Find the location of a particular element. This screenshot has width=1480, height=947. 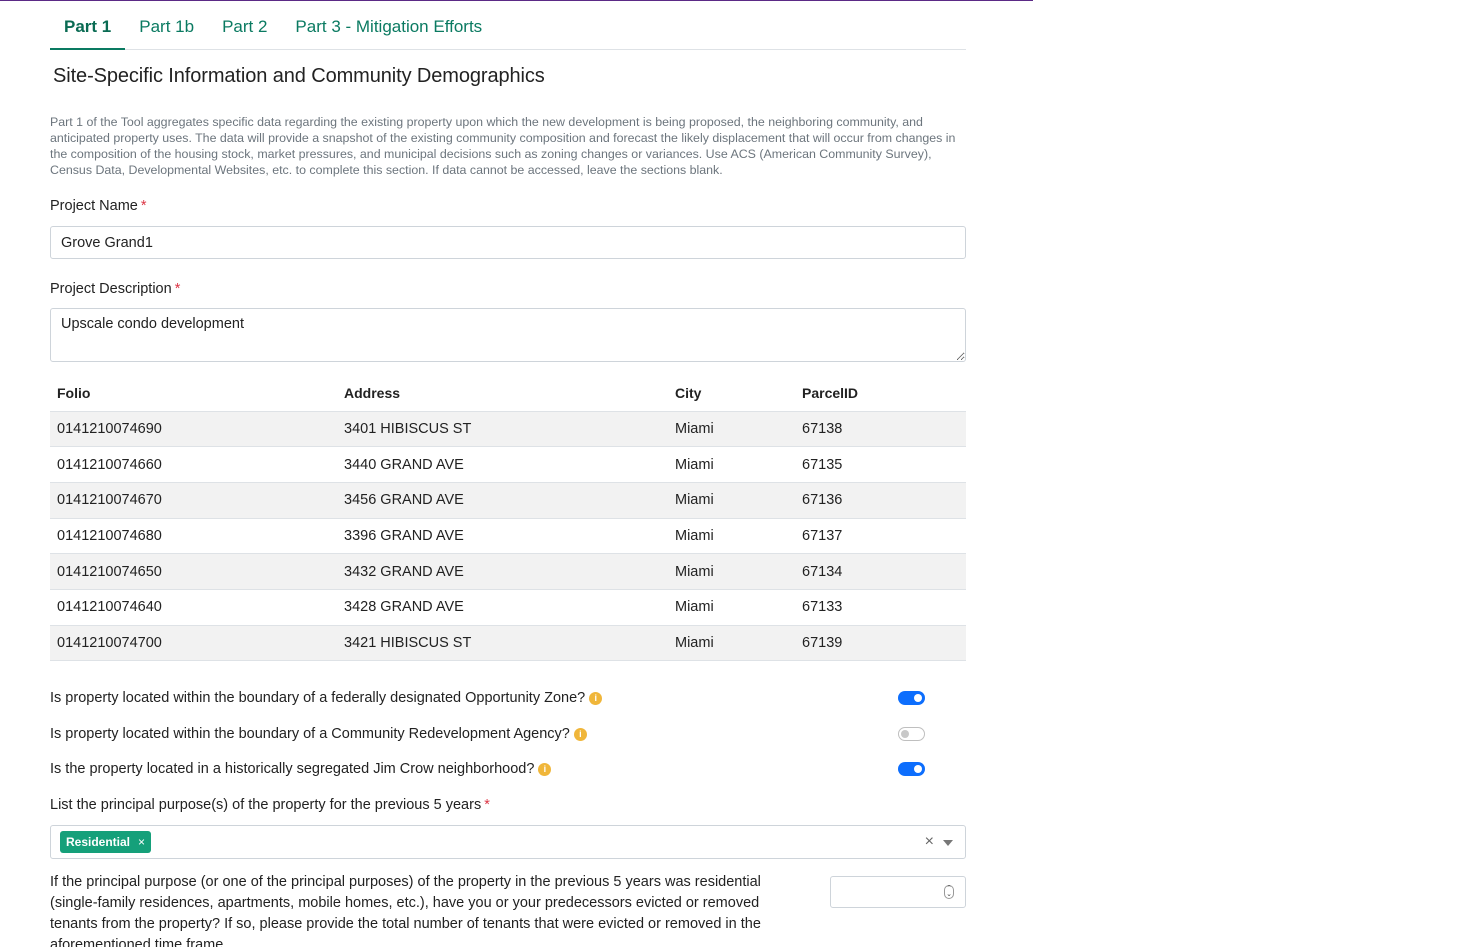

table-row: 0141210074660 3440 GRAND AVE Miami 67135 is located at coordinates (508, 464).